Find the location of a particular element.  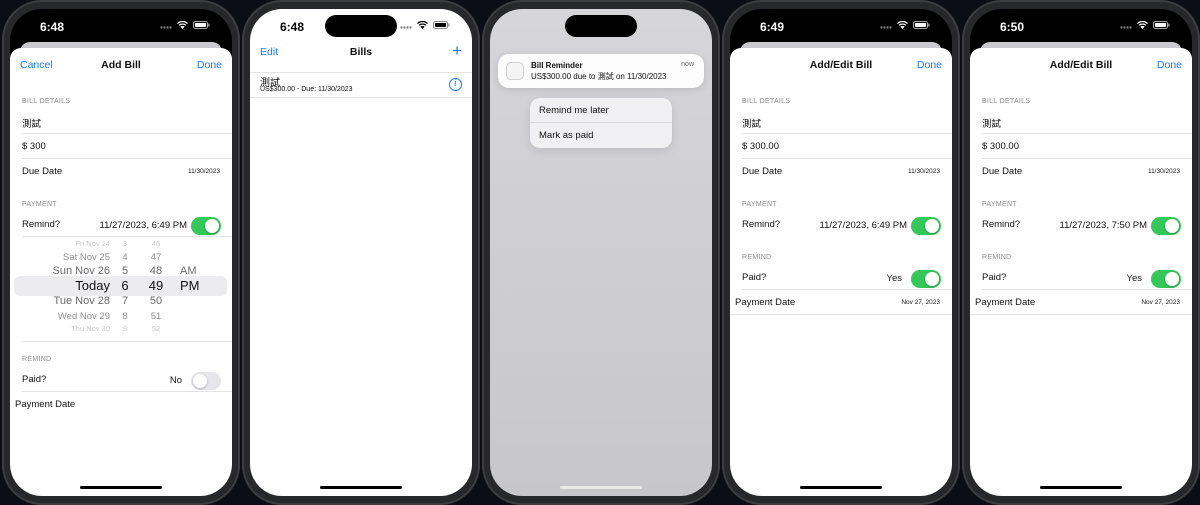

nav-title: Bills is located at coordinates (361, 52).